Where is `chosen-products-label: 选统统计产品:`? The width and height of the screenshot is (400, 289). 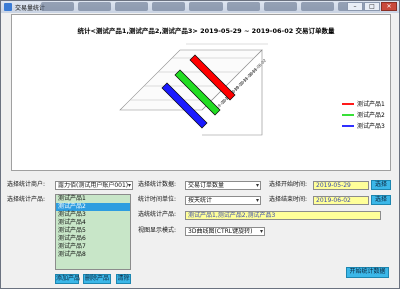 chosen-products-label: 选统统计产品: is located at coordinates (157, 214).